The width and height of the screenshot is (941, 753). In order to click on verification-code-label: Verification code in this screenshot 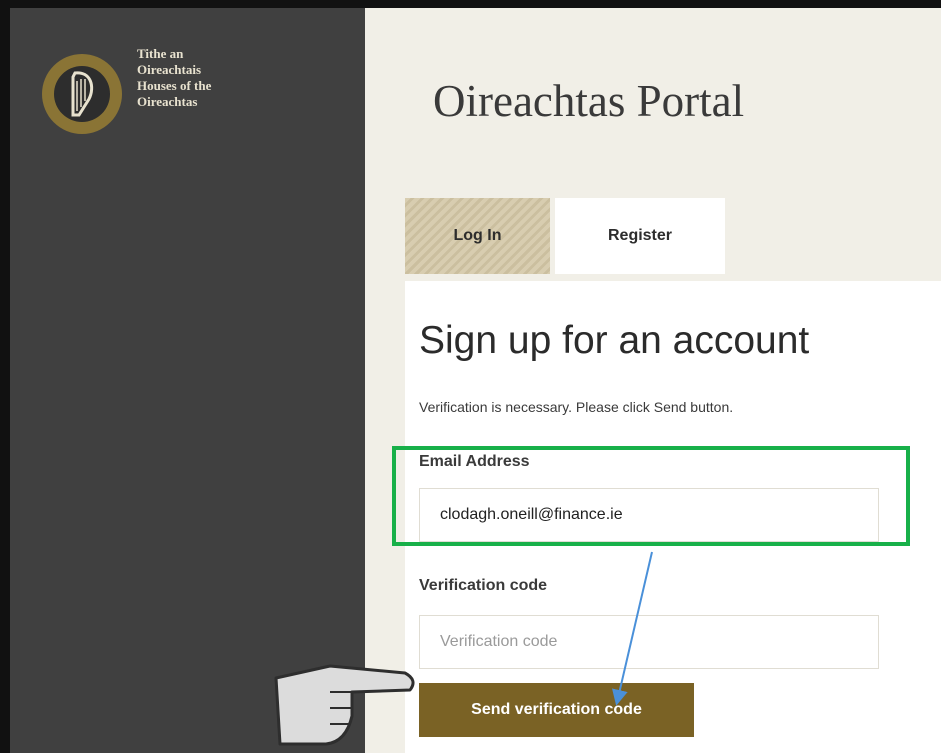, I will do `click(483, 585)`.